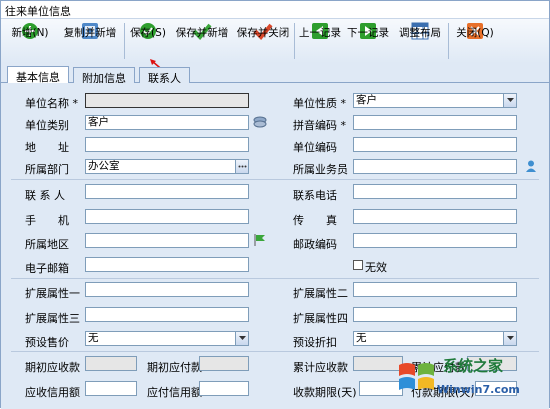 The height and width of the screenshot is (409, 550). I want to click on init-payable-label: 期初应付款, so click(174, 367).